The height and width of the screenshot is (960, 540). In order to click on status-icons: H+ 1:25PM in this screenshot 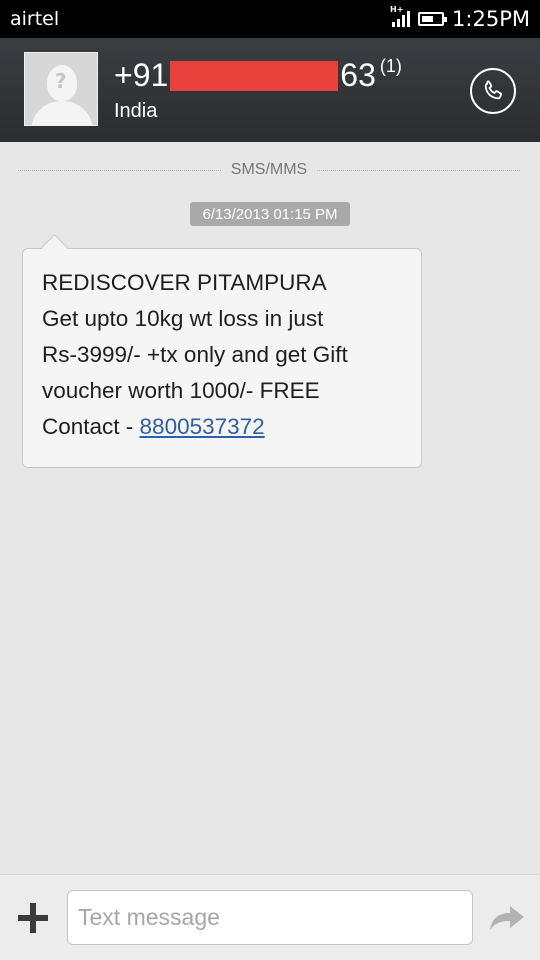, I will do `click(460, 18)`.